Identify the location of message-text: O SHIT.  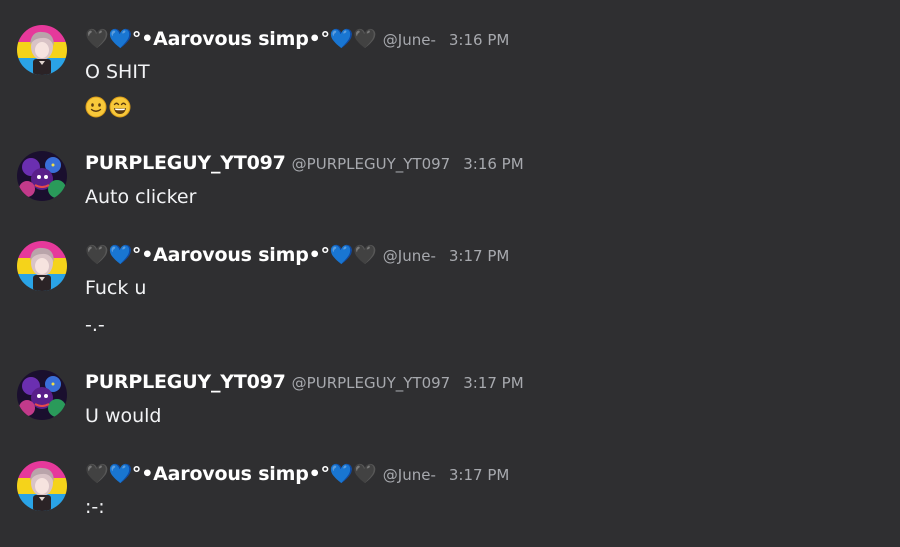
(117, 72).